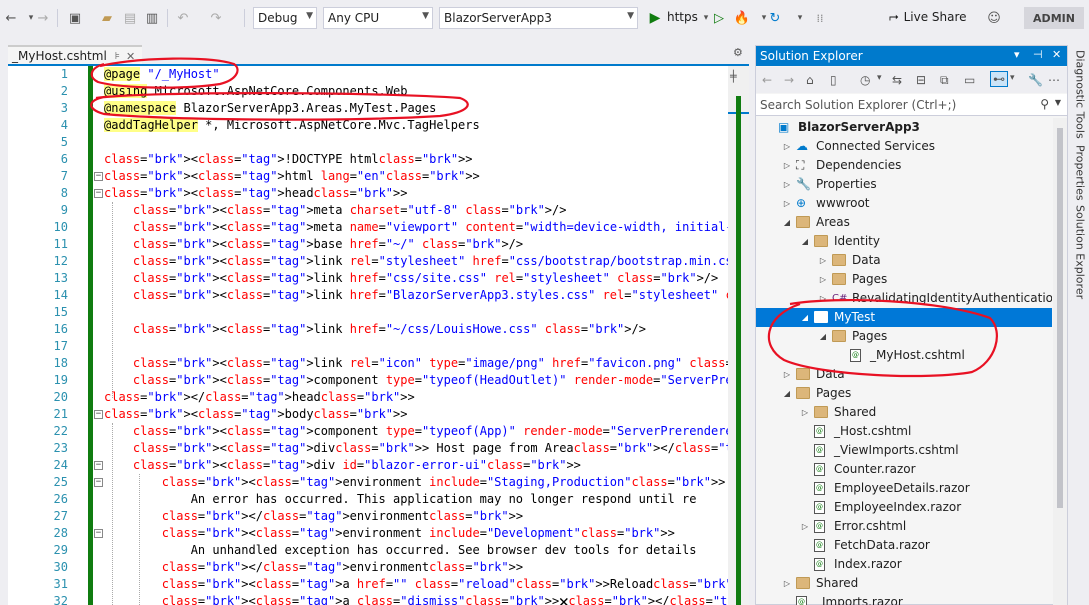  What do you see at coordinates (682, 17) in the screenshot?
I see `run-profile-label: https` at bounding box center [682, 17].